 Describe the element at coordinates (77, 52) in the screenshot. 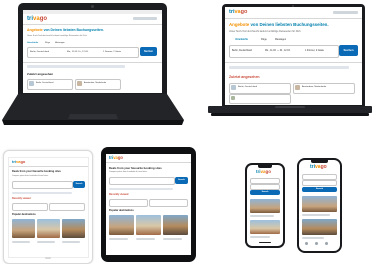

I see `date-input: Mo., 11.03. Di., 12.03.` at that location.